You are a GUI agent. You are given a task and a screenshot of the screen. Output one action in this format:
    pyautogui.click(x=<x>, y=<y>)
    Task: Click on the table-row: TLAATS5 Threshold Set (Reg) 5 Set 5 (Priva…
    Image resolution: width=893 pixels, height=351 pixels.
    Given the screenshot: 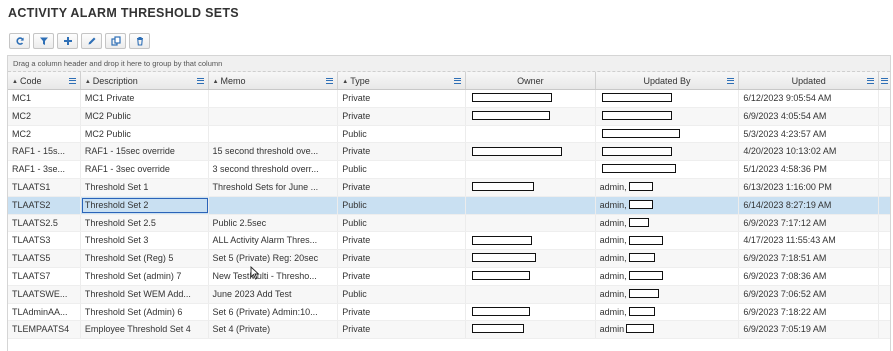 What is the action you would take?
    pyautogui.click(x=449, y=259)
    